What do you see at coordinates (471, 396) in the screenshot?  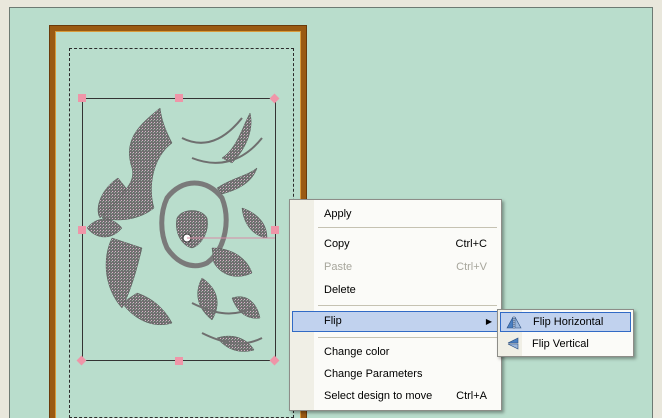 I see `menu-item-shortcut: Ctrl+A` at bounding box center [471, 396].